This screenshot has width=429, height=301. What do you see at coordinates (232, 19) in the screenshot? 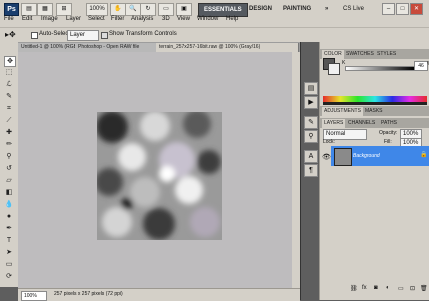
I see `menu-help: Help` at bounding box center [232, 19].